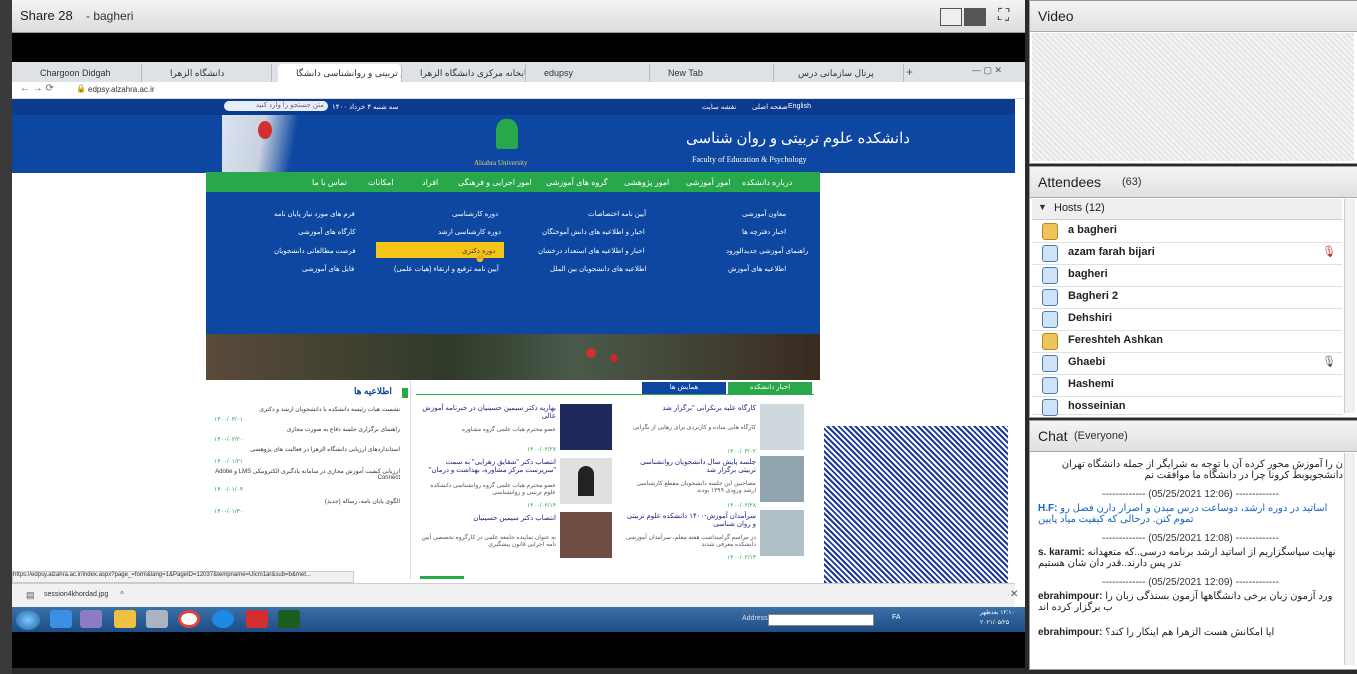 This screenshot has width=1357, height=674. What do you see at coordinates (617, 214) in the screenshot?
I see `menu-item: آیین نامه اختصاصات` at bounding box center [617, 214].